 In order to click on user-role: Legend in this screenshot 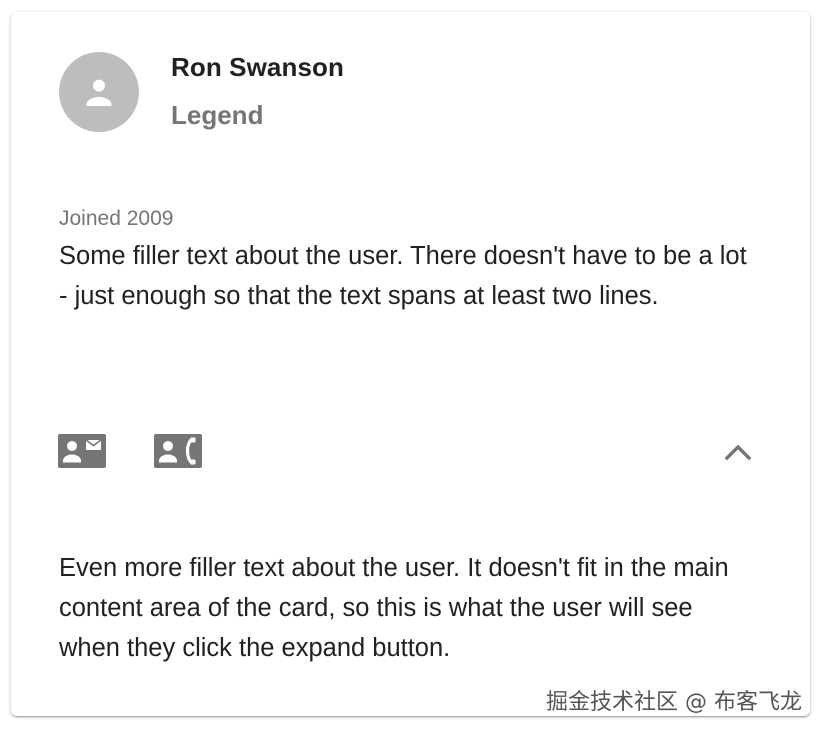, I will do `click(217, 115)`.